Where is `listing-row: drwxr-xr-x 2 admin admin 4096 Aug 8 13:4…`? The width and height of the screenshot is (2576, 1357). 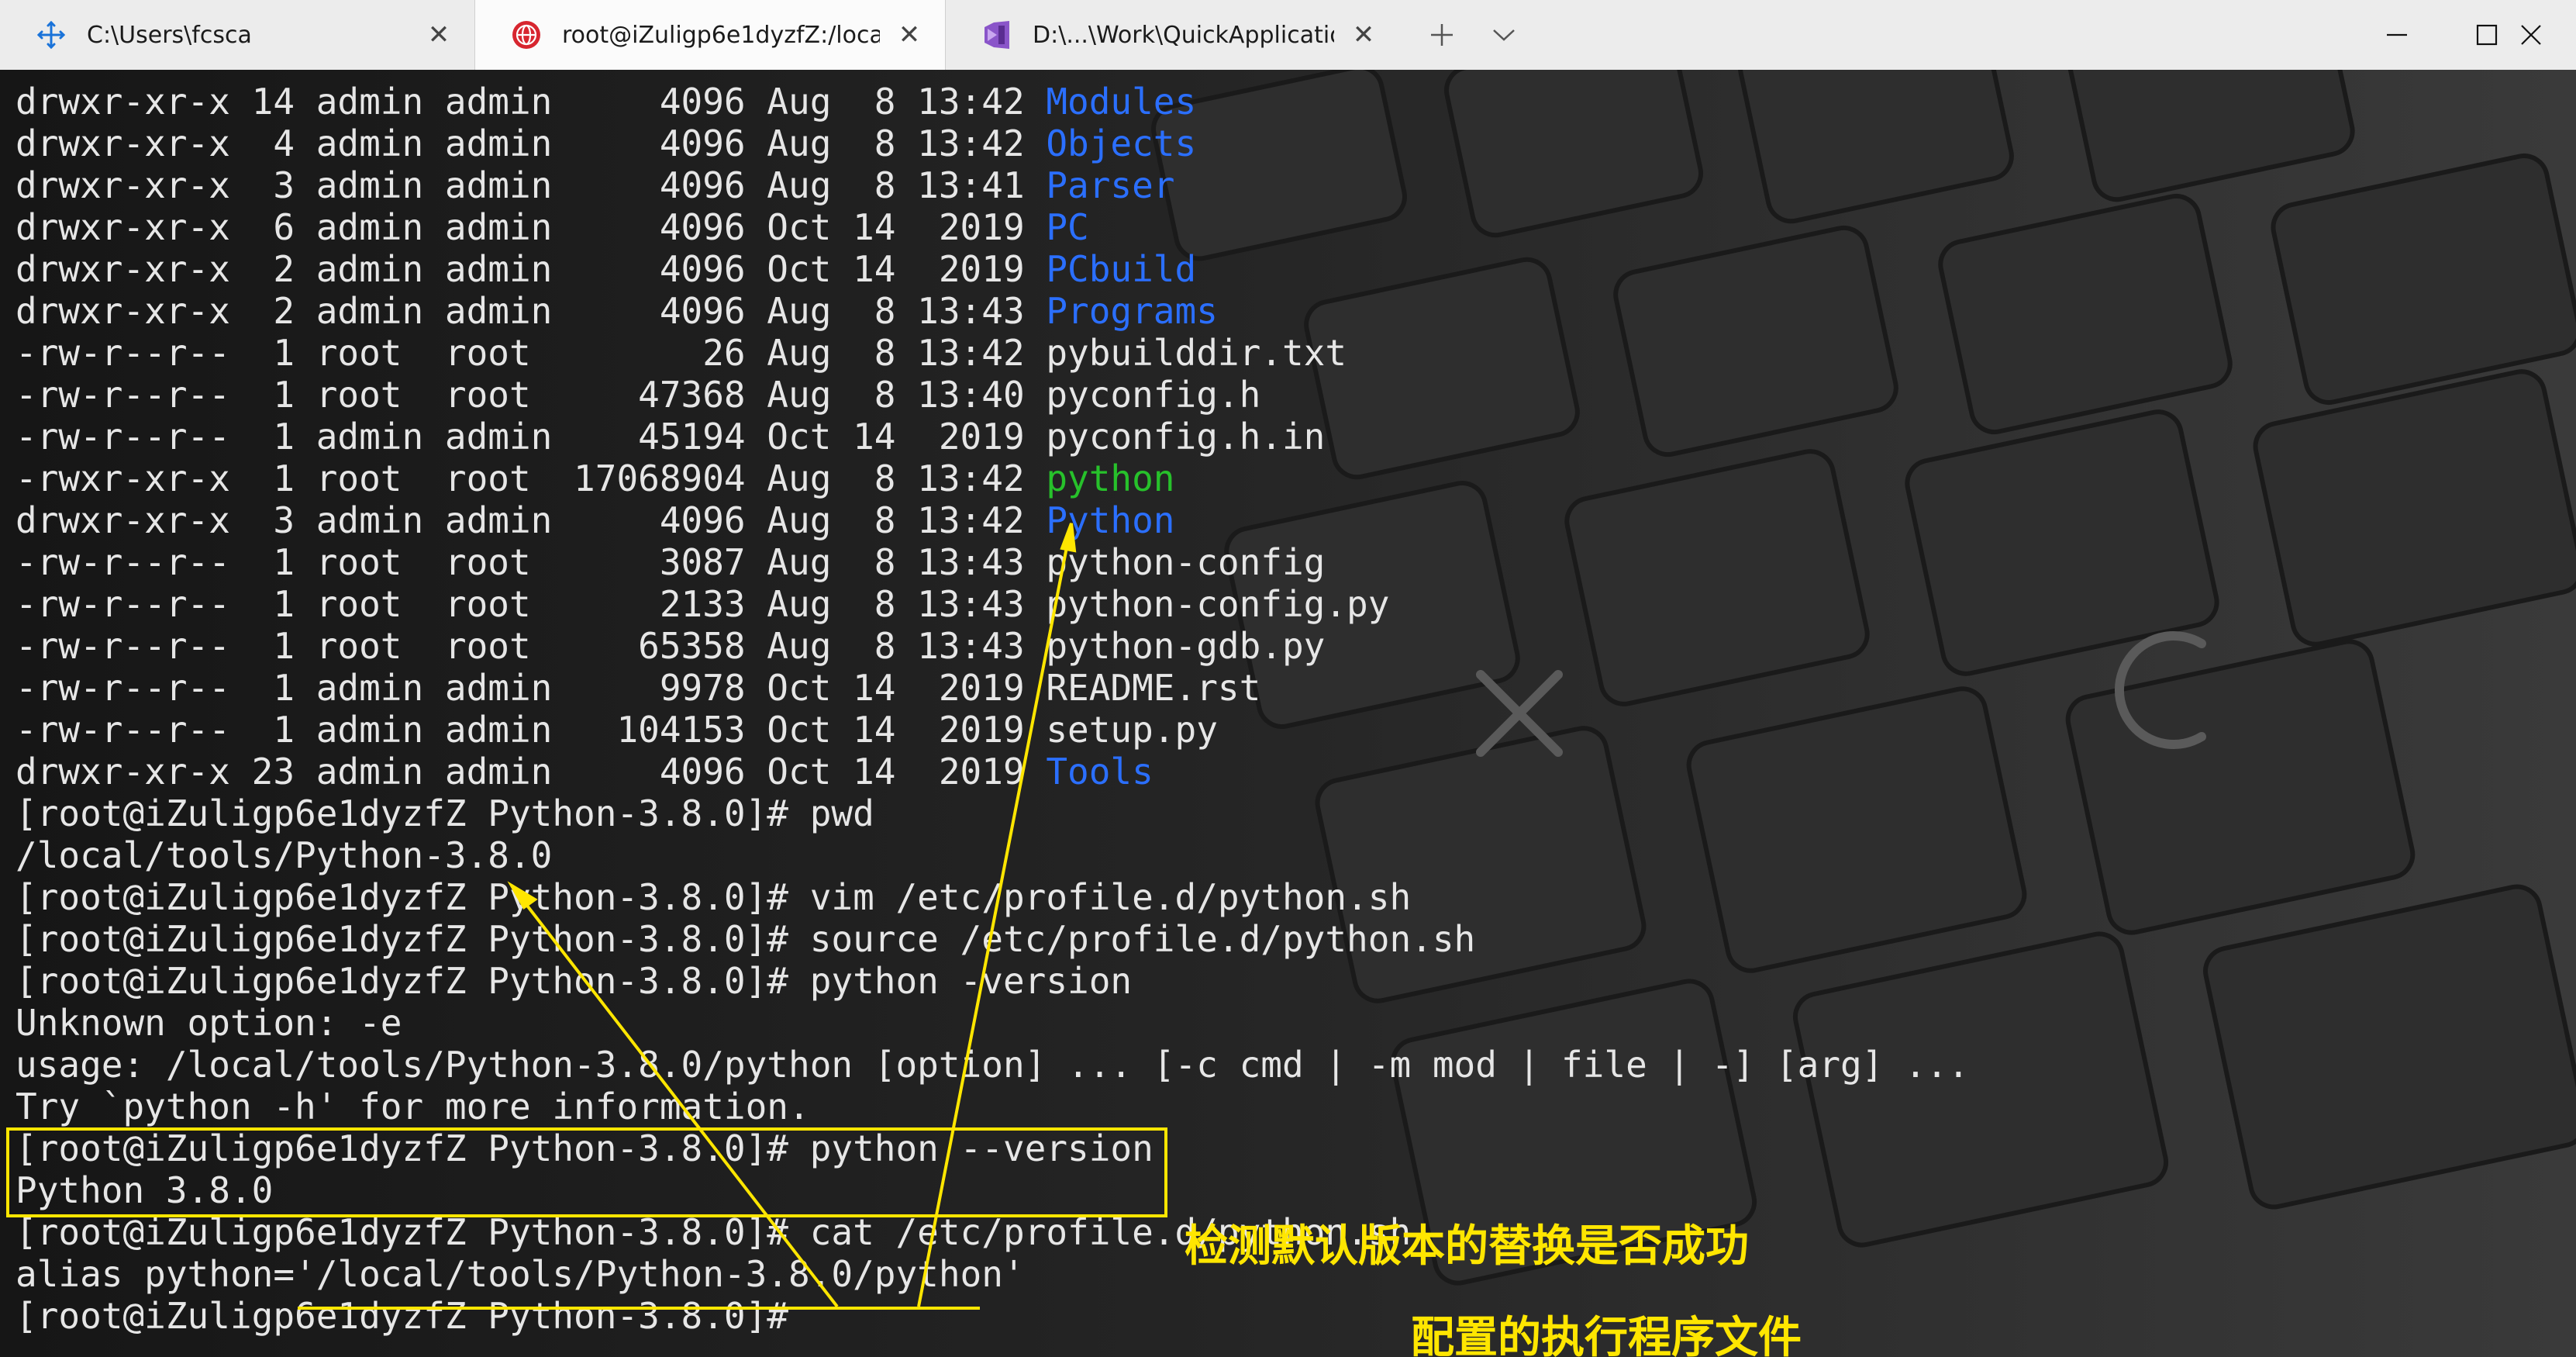
listing-row: drwxr-xr-x 2 admin admin 4096 Aug 8 13:4… is located at coordinates (992, 311).